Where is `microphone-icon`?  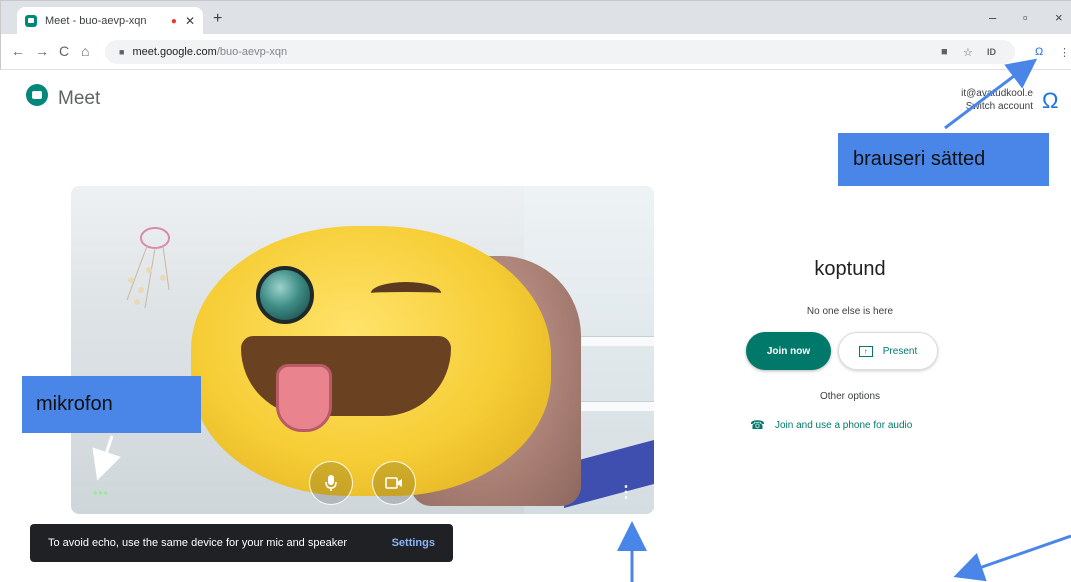 microphone-icon is located at coordinates (331, 483).